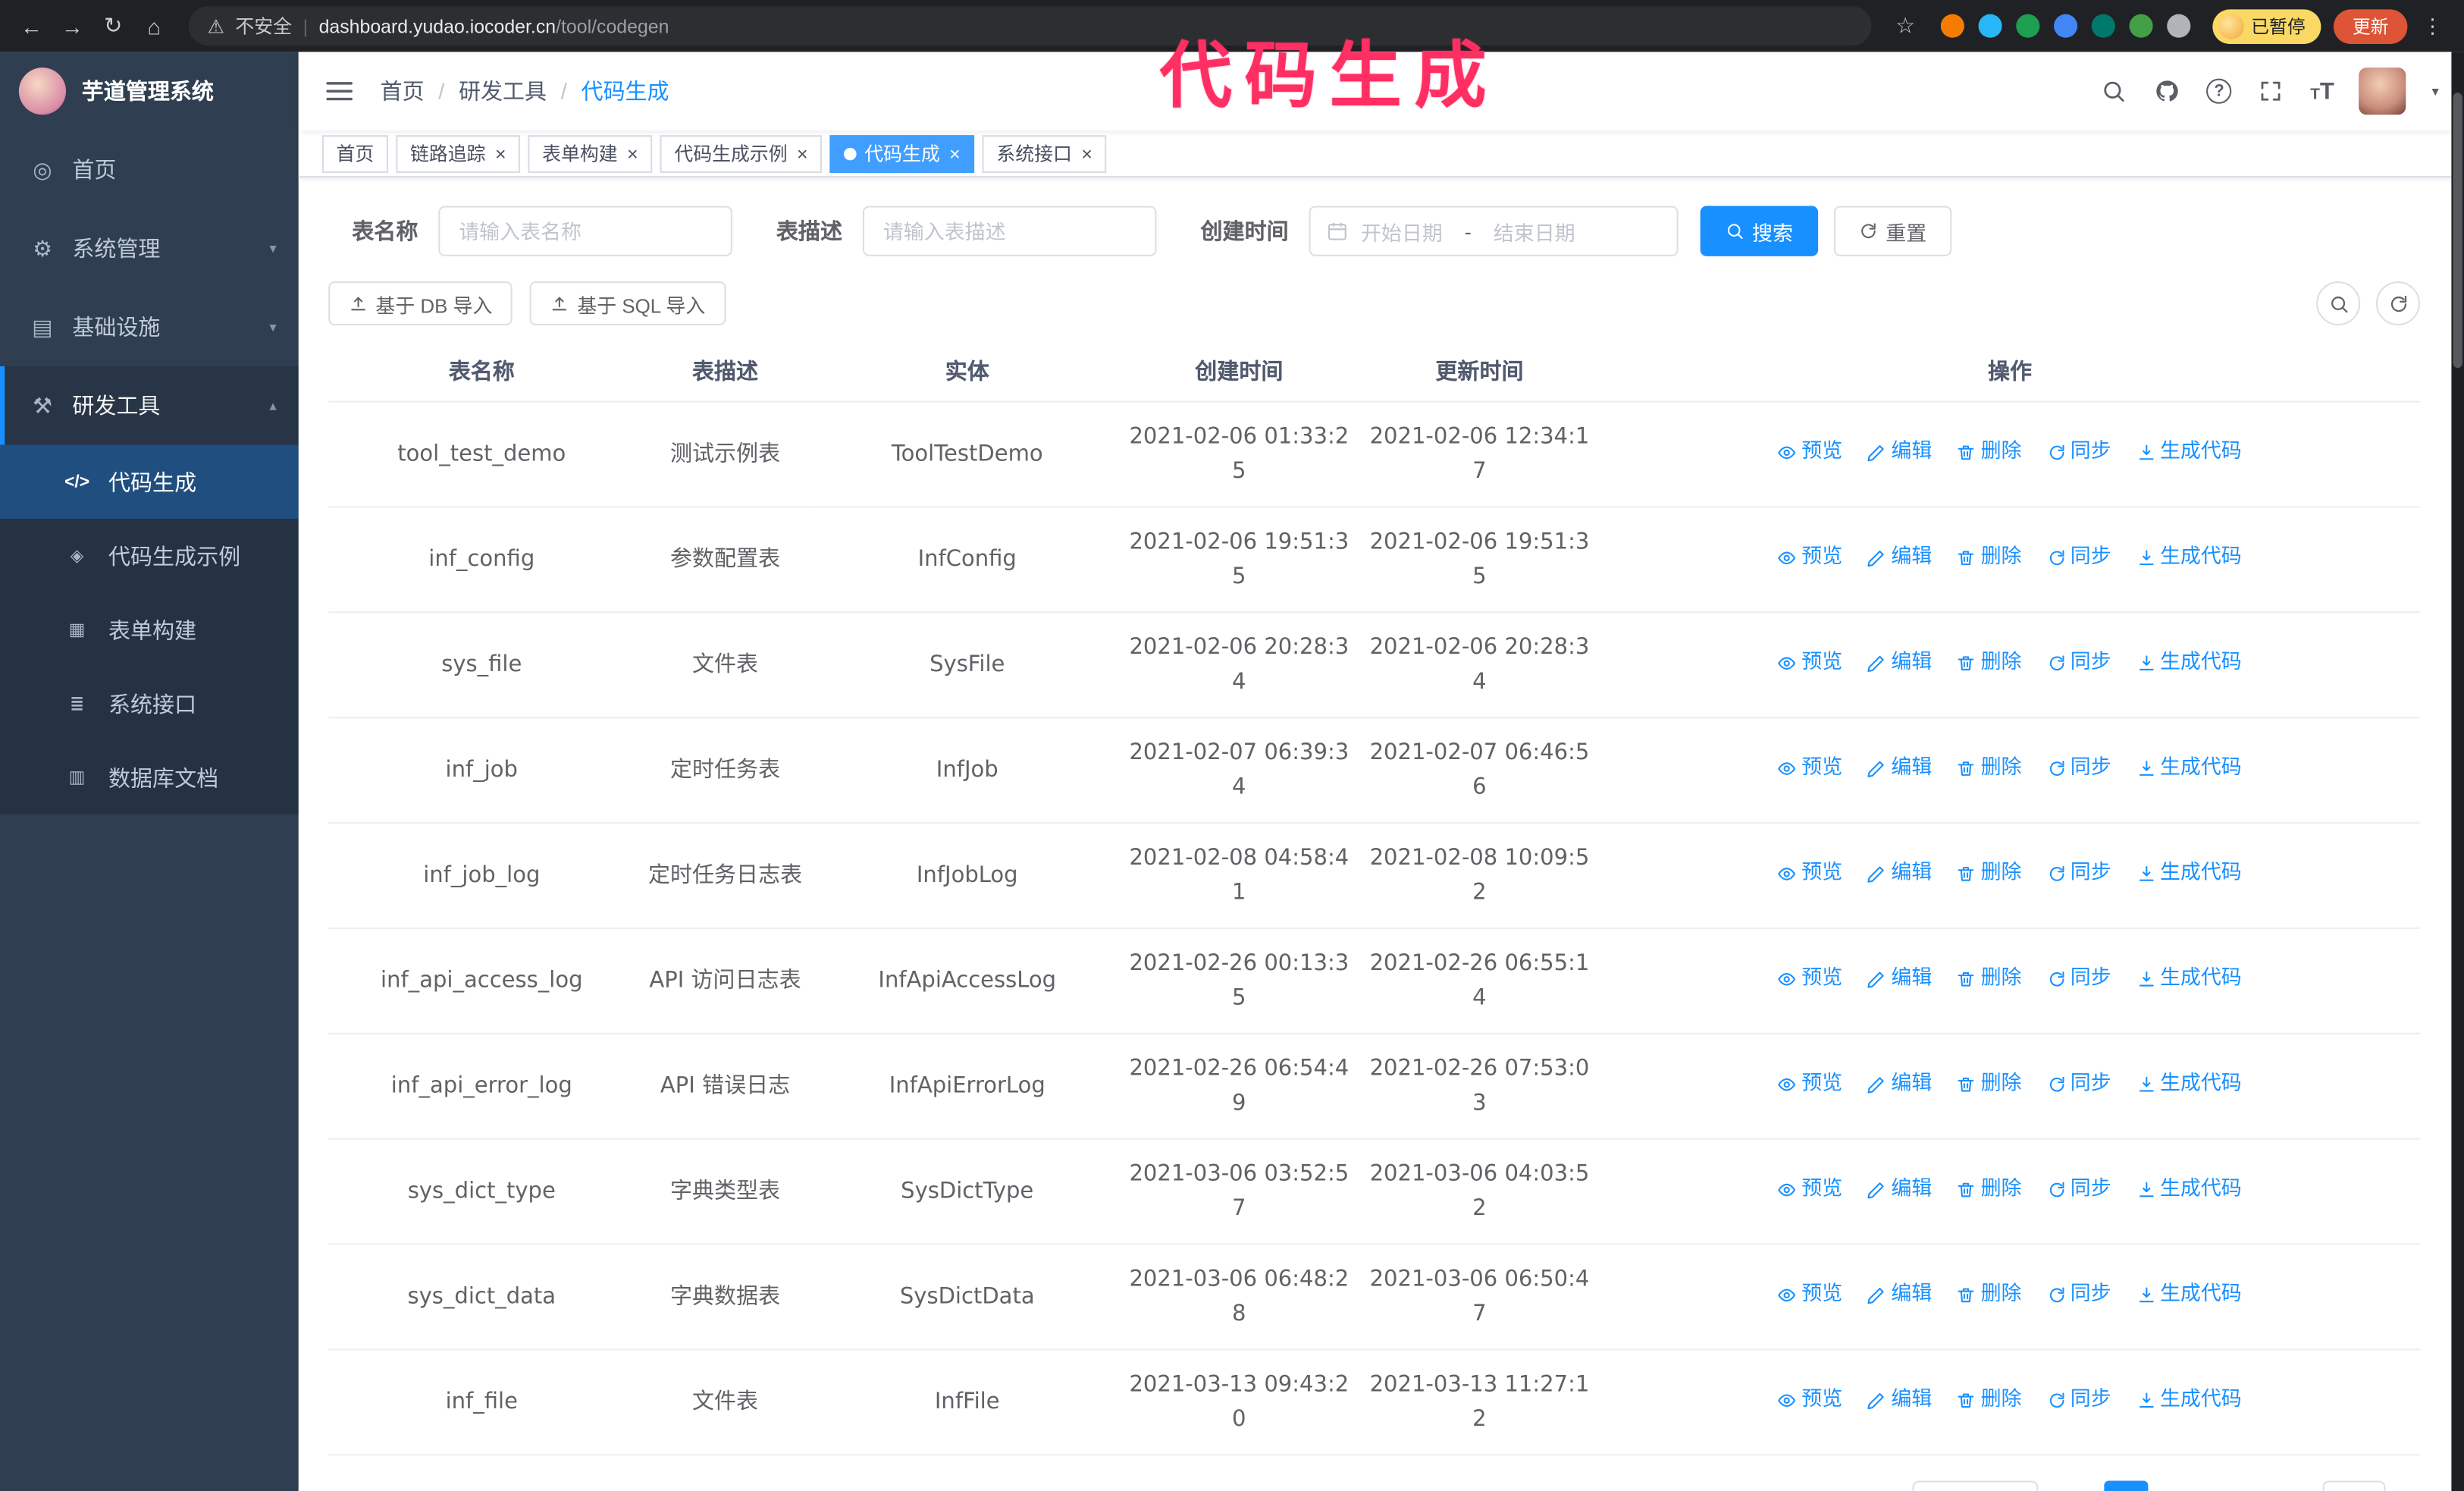 The image size is (2464, 1491). What do you see at coordinates (2234, 1485) in the screenshot?
I see `next-page-button: ›` at bounding box center [2234, 1485].